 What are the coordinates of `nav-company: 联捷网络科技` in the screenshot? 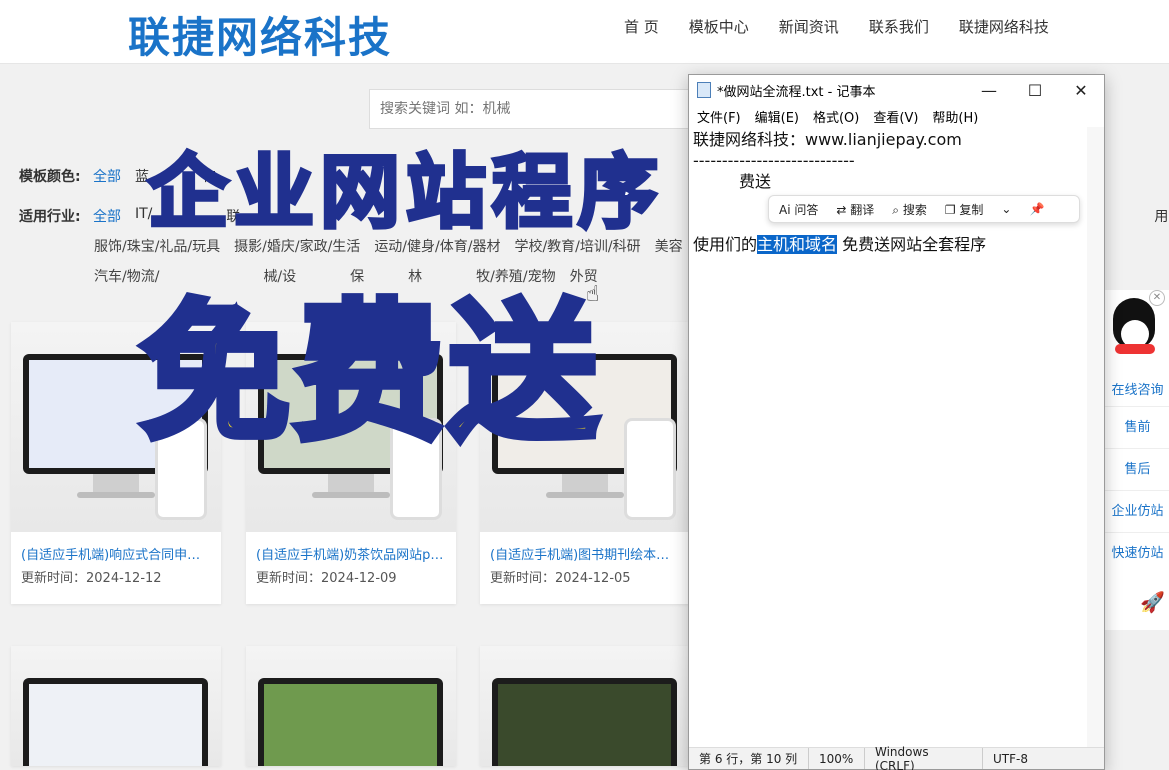 It's located at (1004, 26).